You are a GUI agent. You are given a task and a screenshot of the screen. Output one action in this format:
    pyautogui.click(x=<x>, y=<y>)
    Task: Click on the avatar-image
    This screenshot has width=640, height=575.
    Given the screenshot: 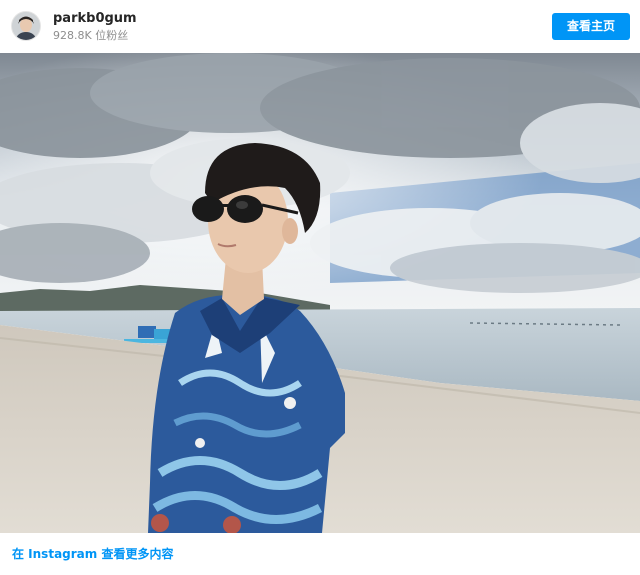 What is the action you would take?
    pyautogui.click(x=26, y=26)
    